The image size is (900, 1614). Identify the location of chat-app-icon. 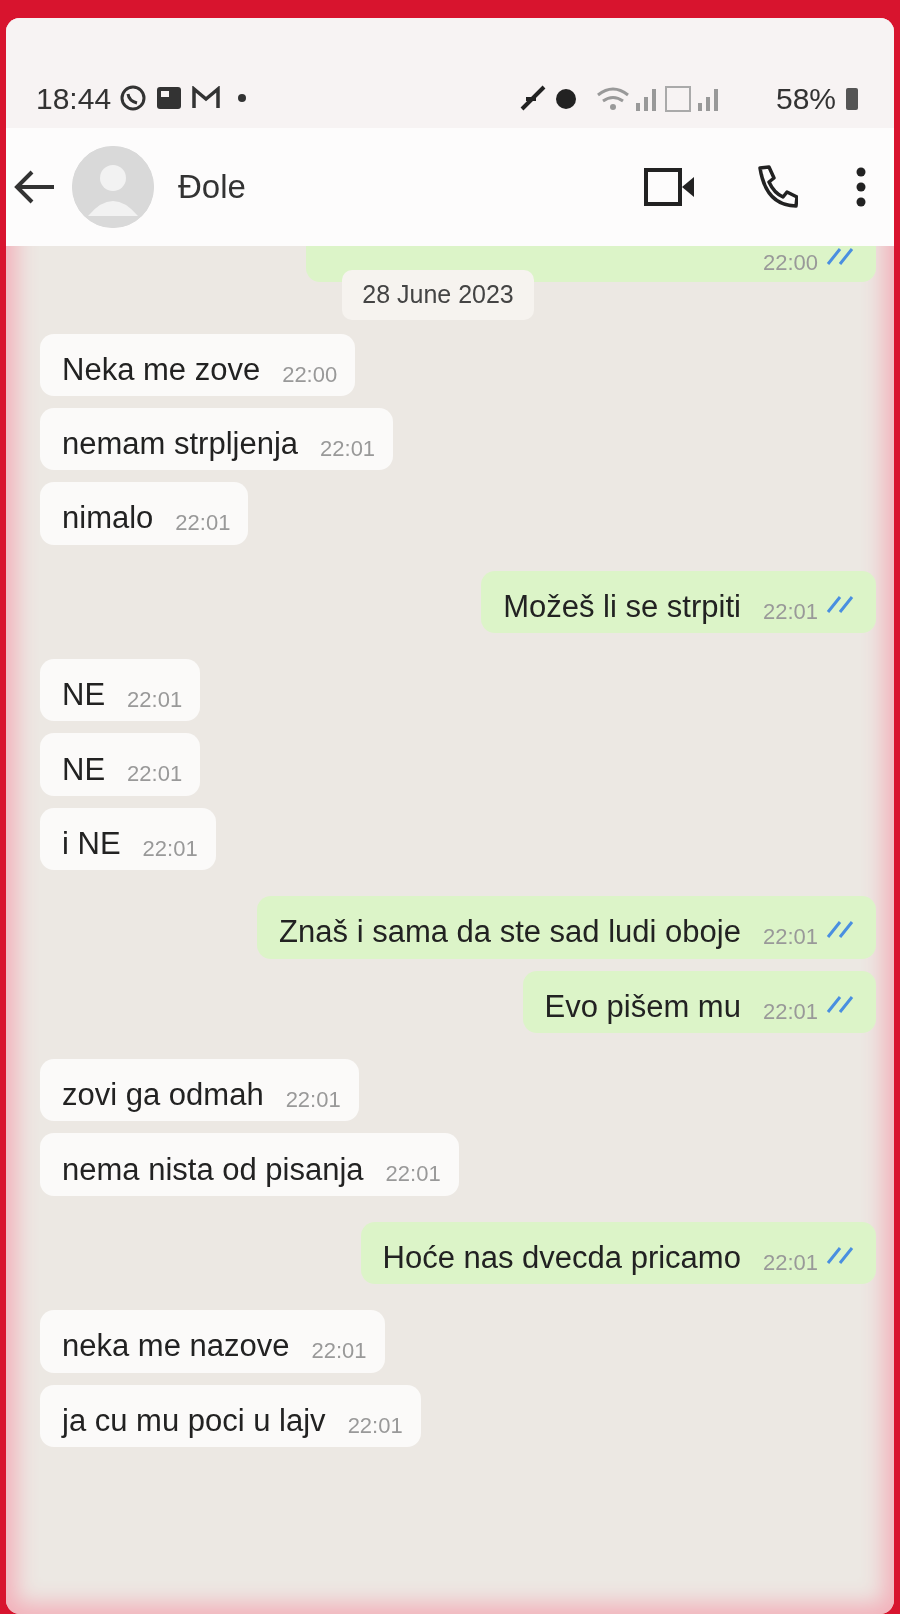
(133, 98).